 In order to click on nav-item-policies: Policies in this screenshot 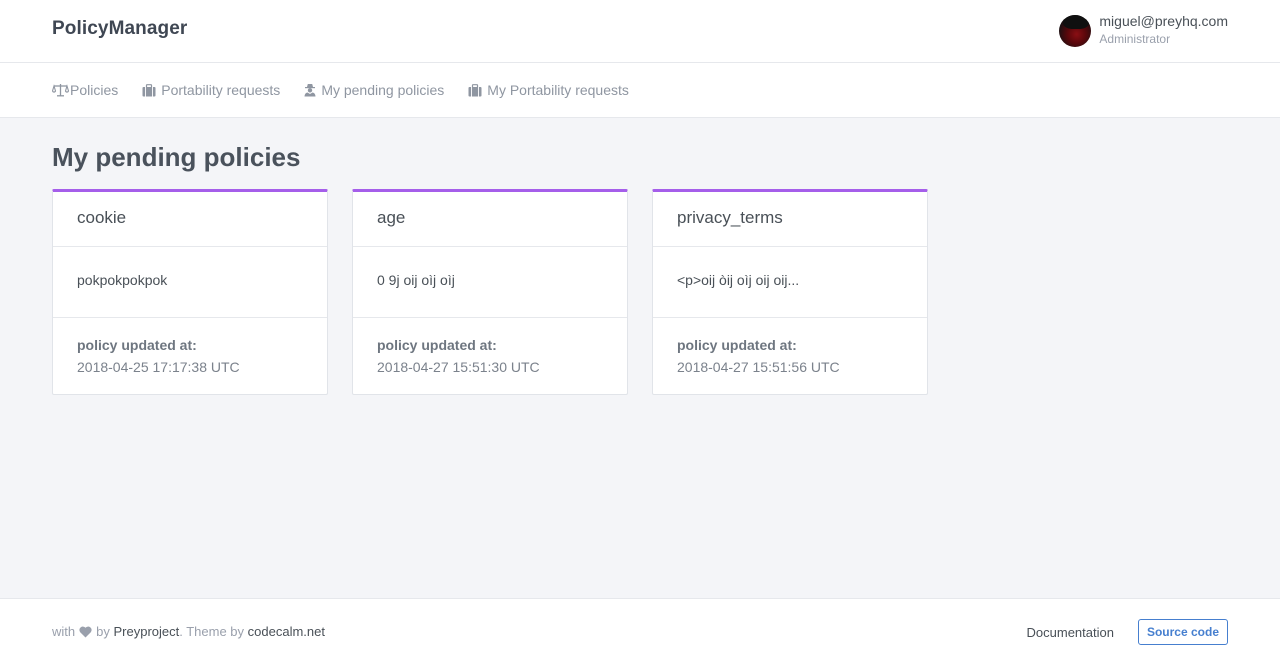, I will do `click(85, 90)`.